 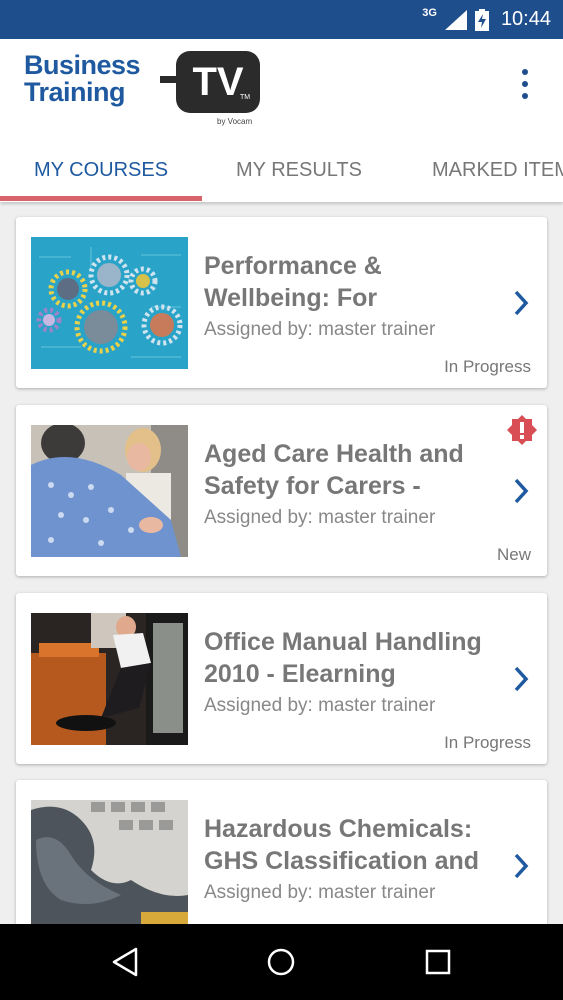 What do you see at coordinates (101, 170) in the screenshot?
I see `tab-my-courses: MY COURSES` at bounding box center [101, 170].